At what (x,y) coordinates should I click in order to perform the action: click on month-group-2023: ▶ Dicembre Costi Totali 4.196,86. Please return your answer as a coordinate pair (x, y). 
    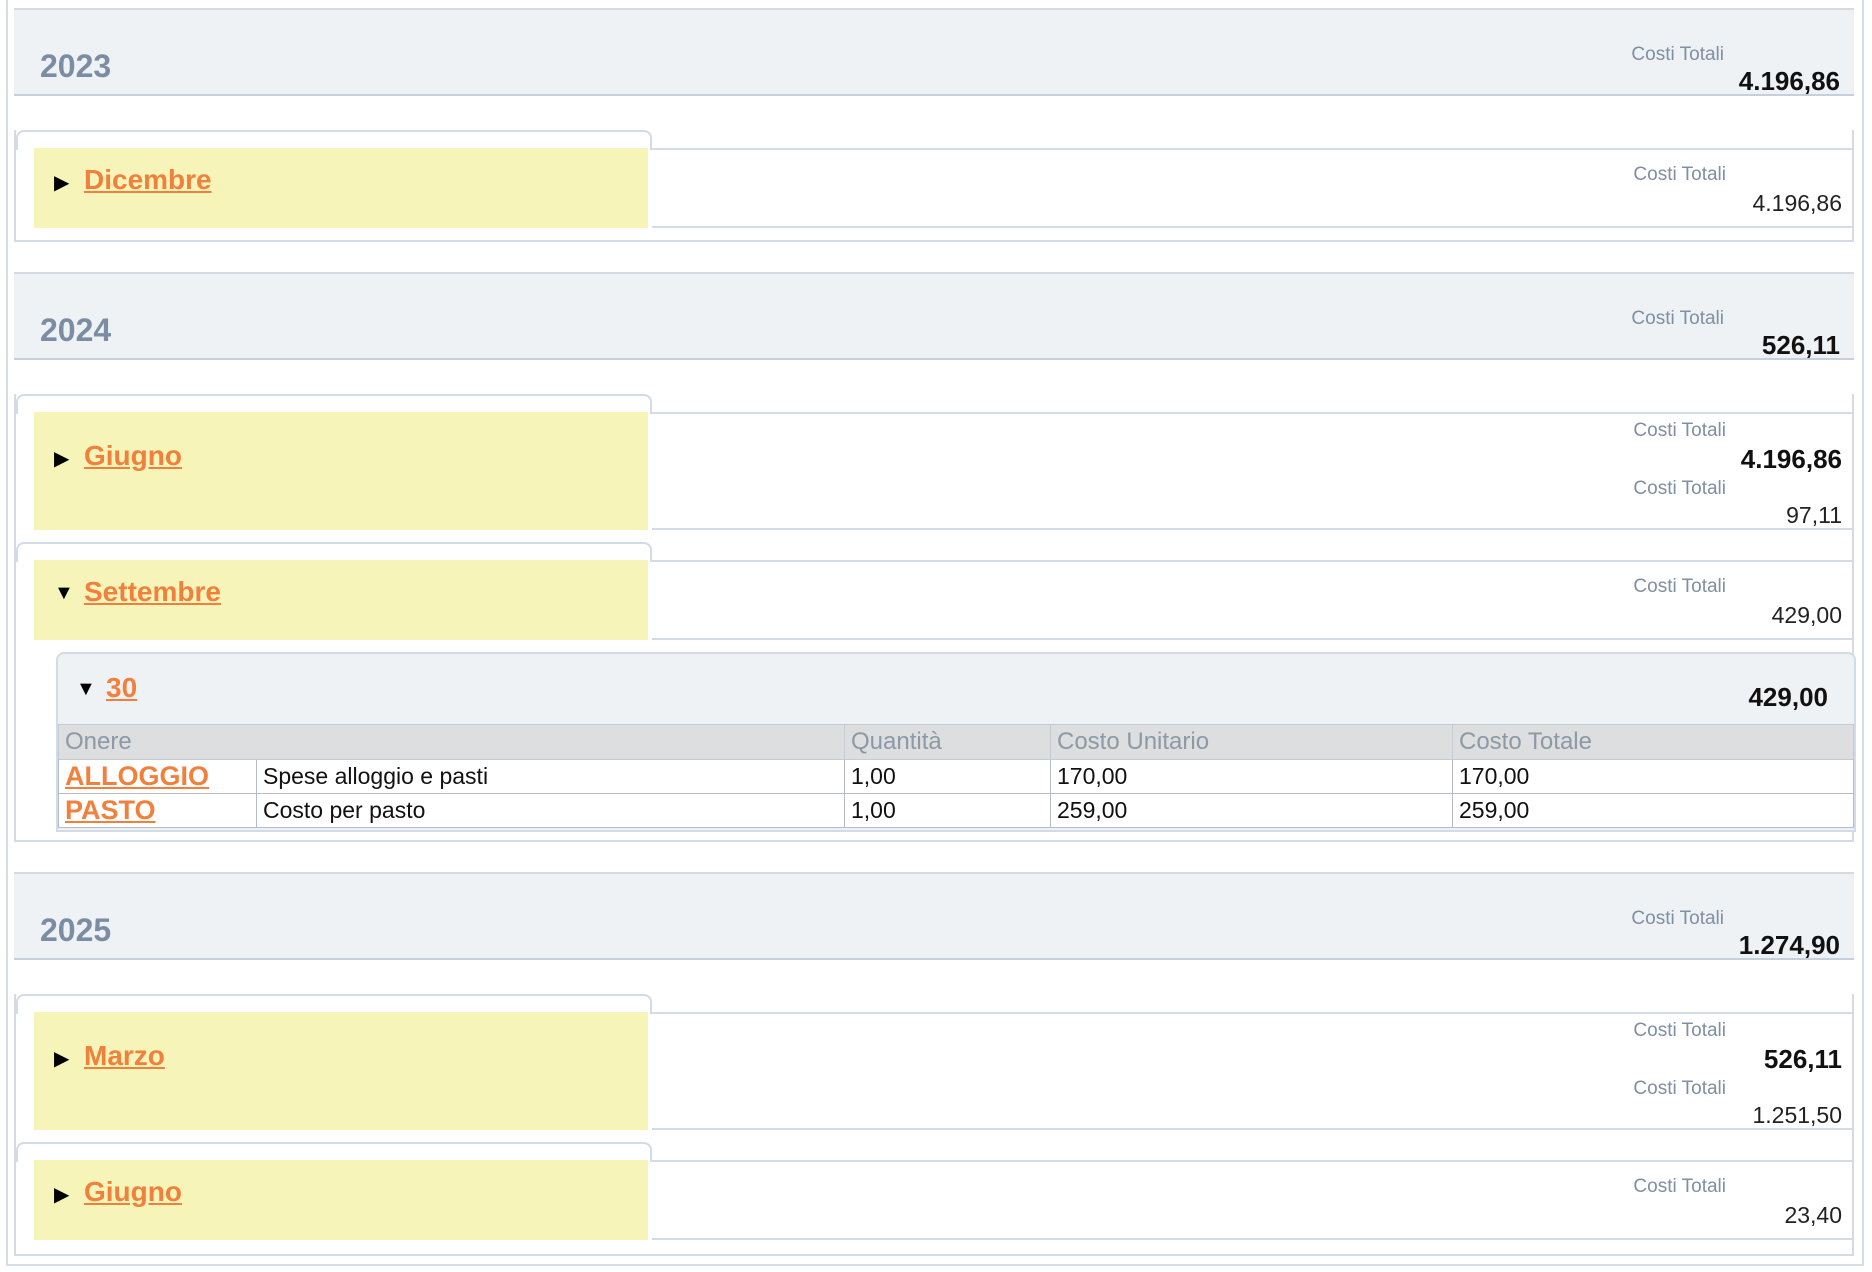
    Looking at the image, I should click on (934, 186).